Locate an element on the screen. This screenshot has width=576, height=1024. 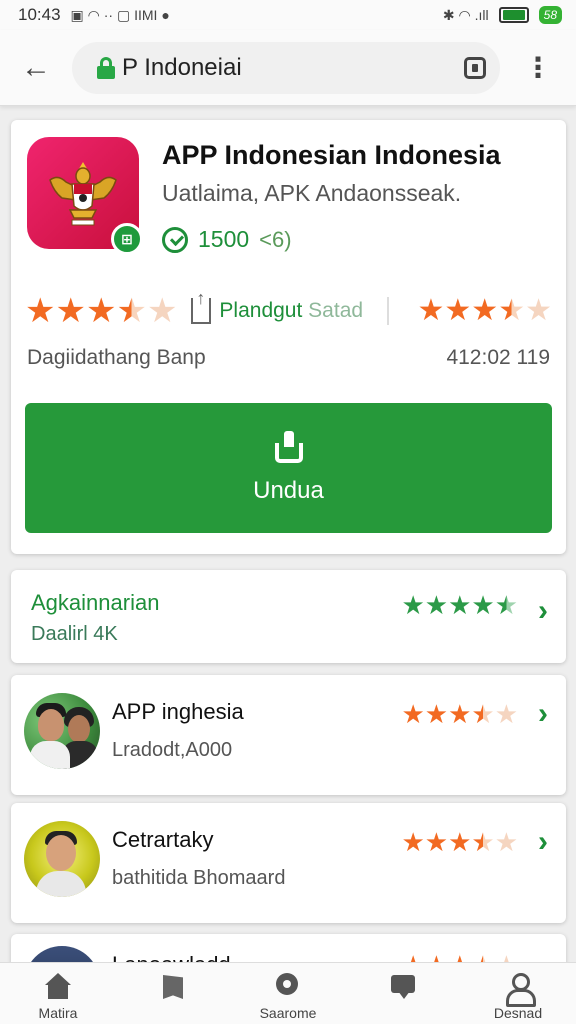
nav-label: Desnad is located at coordinates (518, 1013).